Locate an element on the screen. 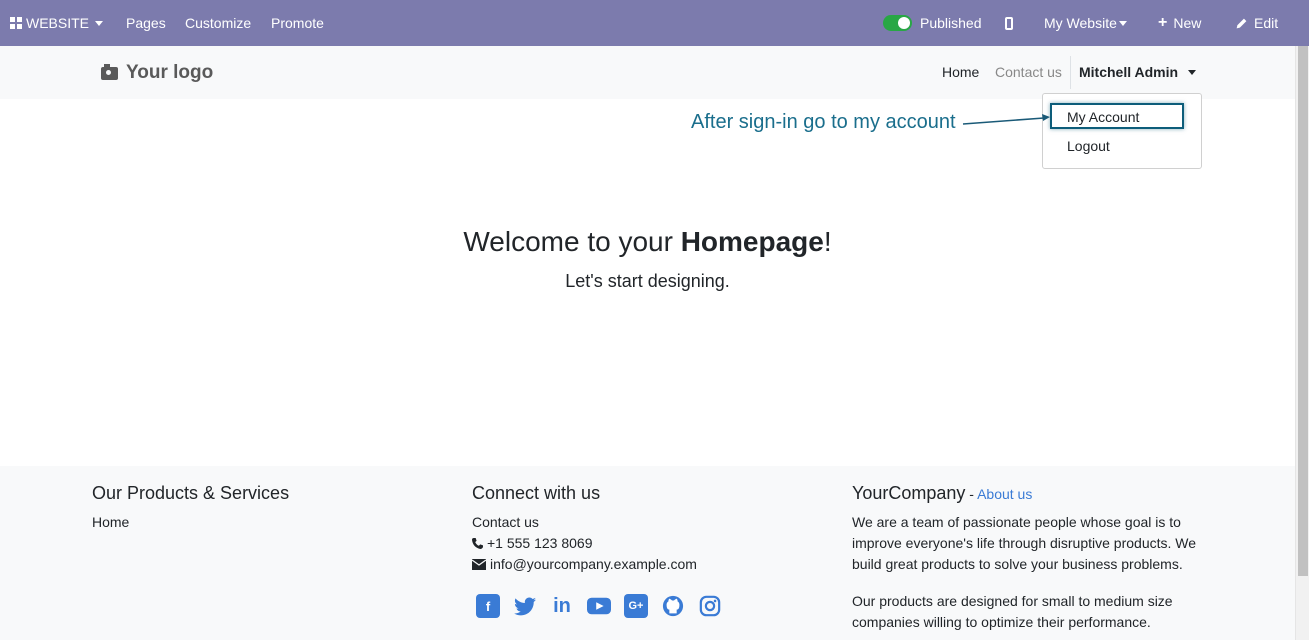 The height and width of the screenshot is (640, 1309). new-label: New is located at coordinates (1187, 23).